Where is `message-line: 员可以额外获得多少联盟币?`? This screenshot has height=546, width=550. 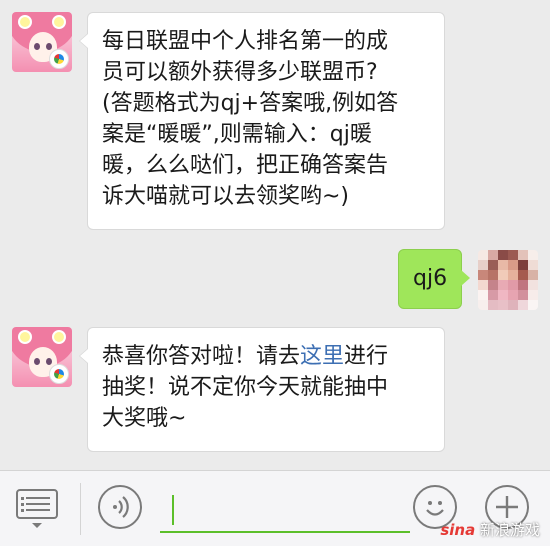 message-line: 员可以额外获得多少联盟币? is located at coordinates (240, 72).